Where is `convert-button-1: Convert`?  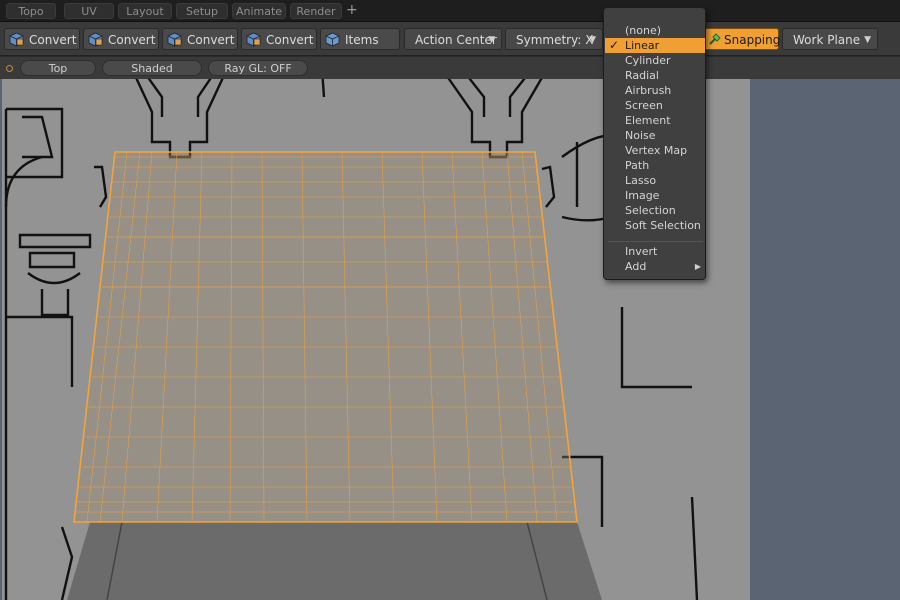 convert-button-1: Convert is located at coordinates (42, 39).